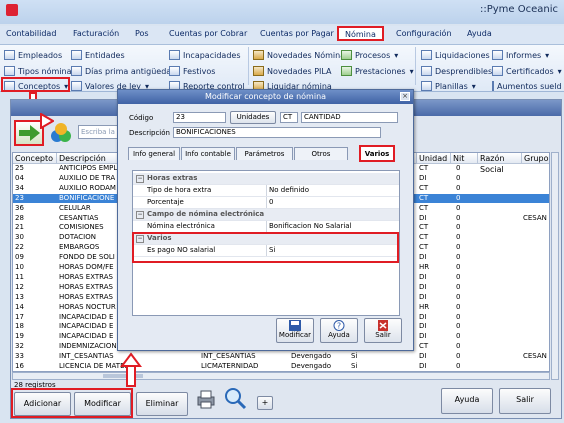 Image resolution: width=564 pixels, height=423 pixels. Describe the element at coordinates (264, 153) in the screenshot. I see `tab-parametros: Parámetros` at that location.